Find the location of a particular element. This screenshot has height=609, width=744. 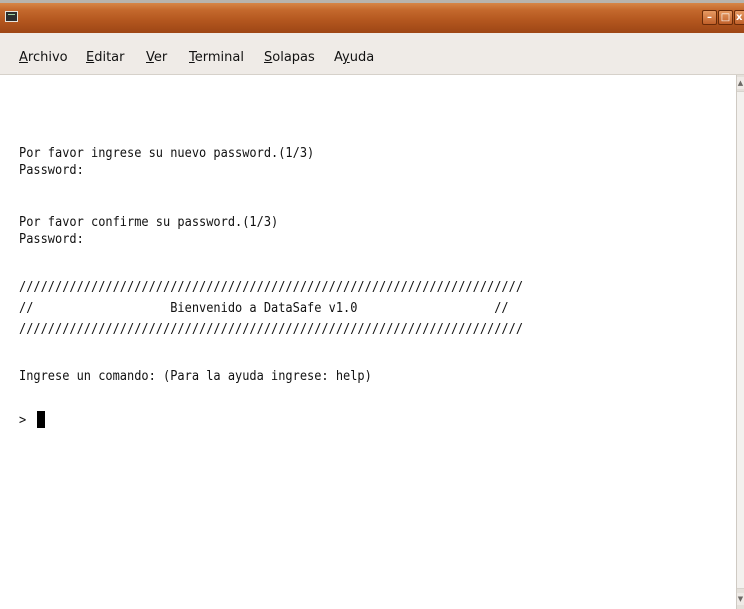

terminal-line: Por favor confirme su password.(1/3) is located at coordinates (149, 222).